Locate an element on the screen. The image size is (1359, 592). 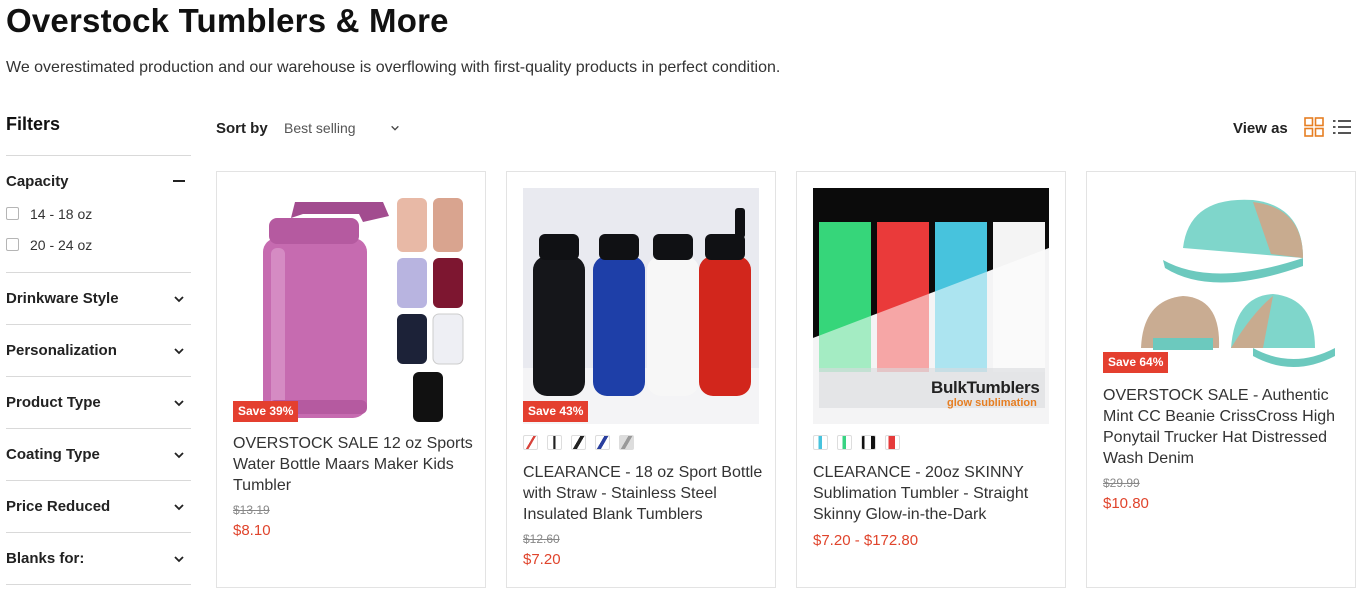
filter-group-capacity: Capacity 14 - 18 oz 20 - 24 oz is located at coordinates (98, 213).